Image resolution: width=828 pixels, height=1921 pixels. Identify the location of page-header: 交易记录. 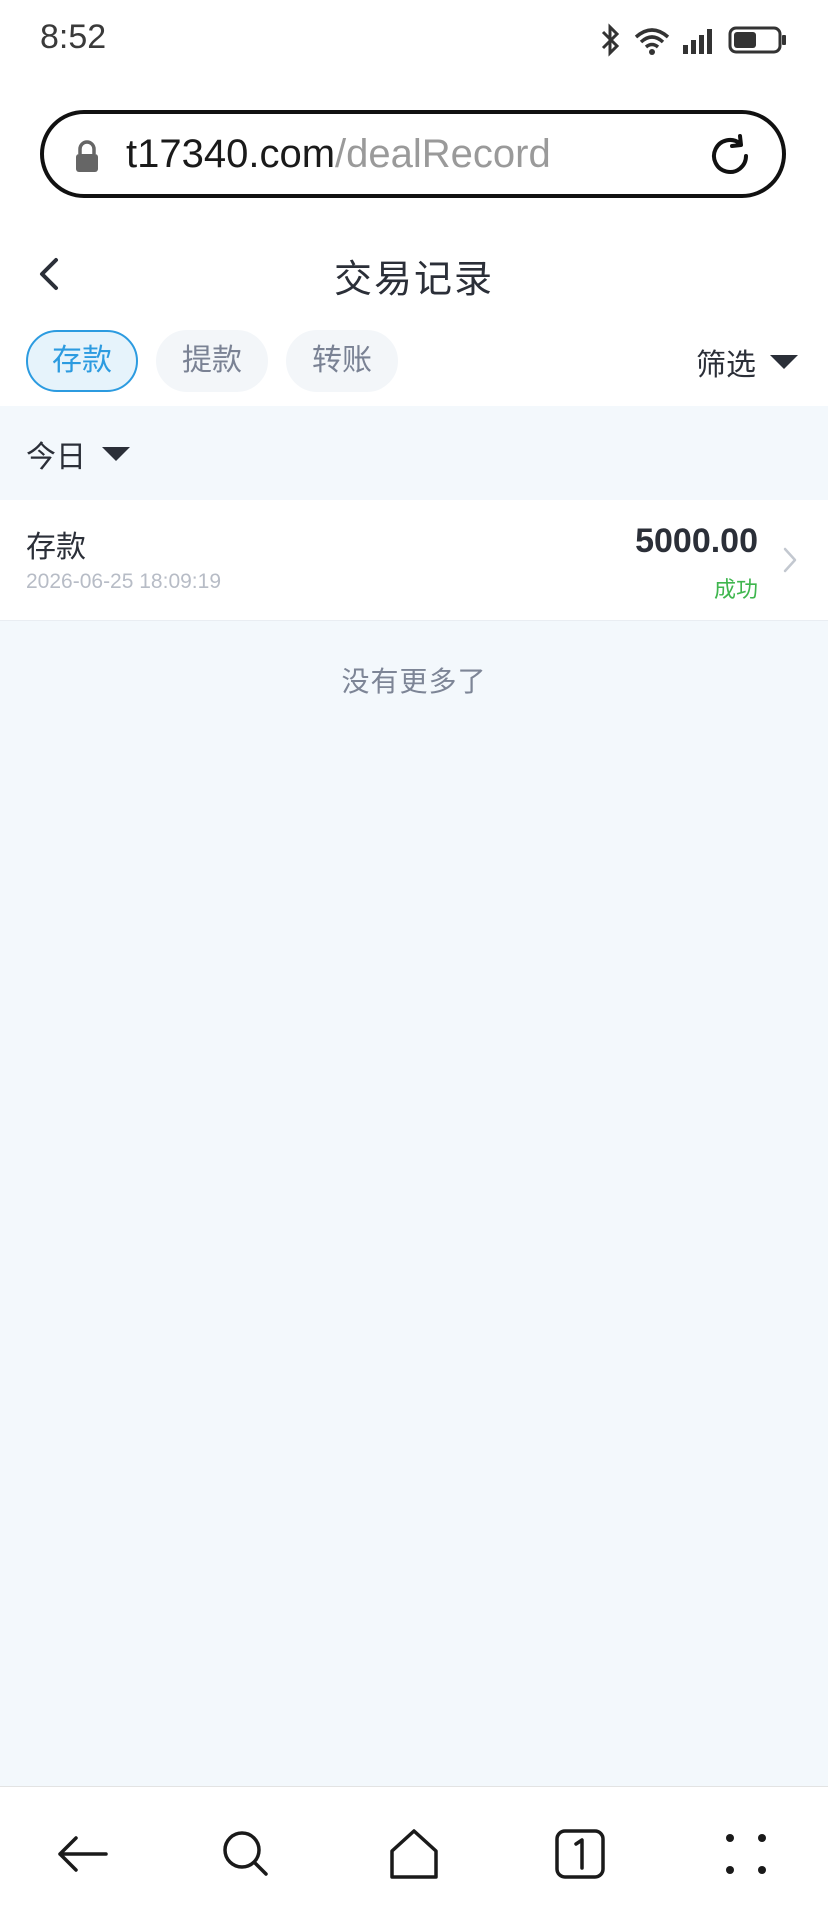
(414, 274).